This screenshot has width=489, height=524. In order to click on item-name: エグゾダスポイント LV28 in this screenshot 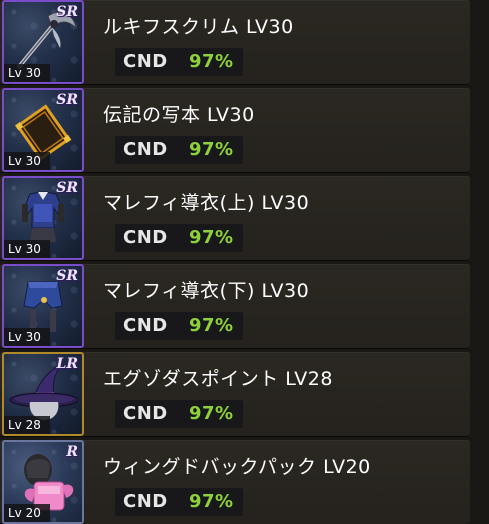, I will do `click(218, 379)`.